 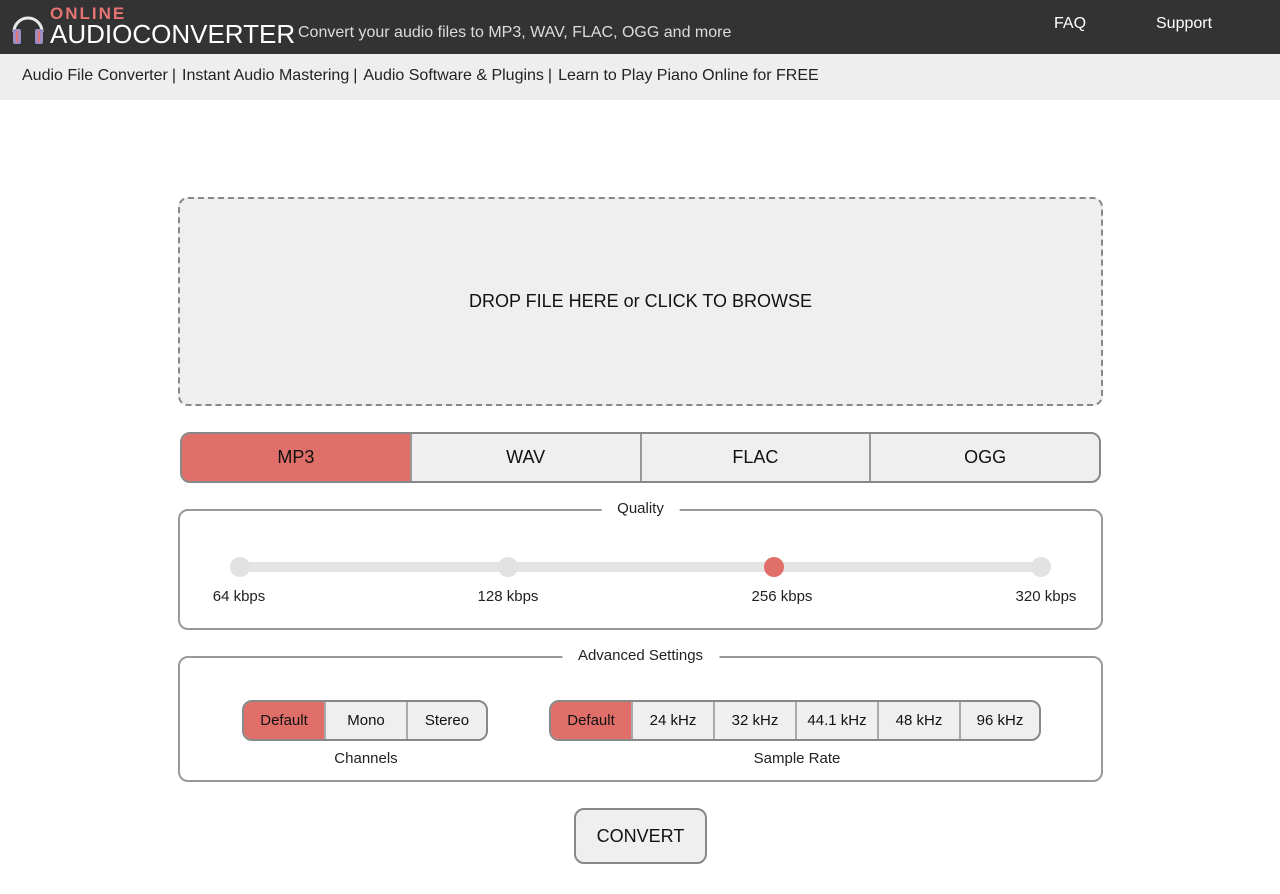 I want to click on subnav-item-audio-file-converter: Audio File Converter |, so click(x=99, y=76).